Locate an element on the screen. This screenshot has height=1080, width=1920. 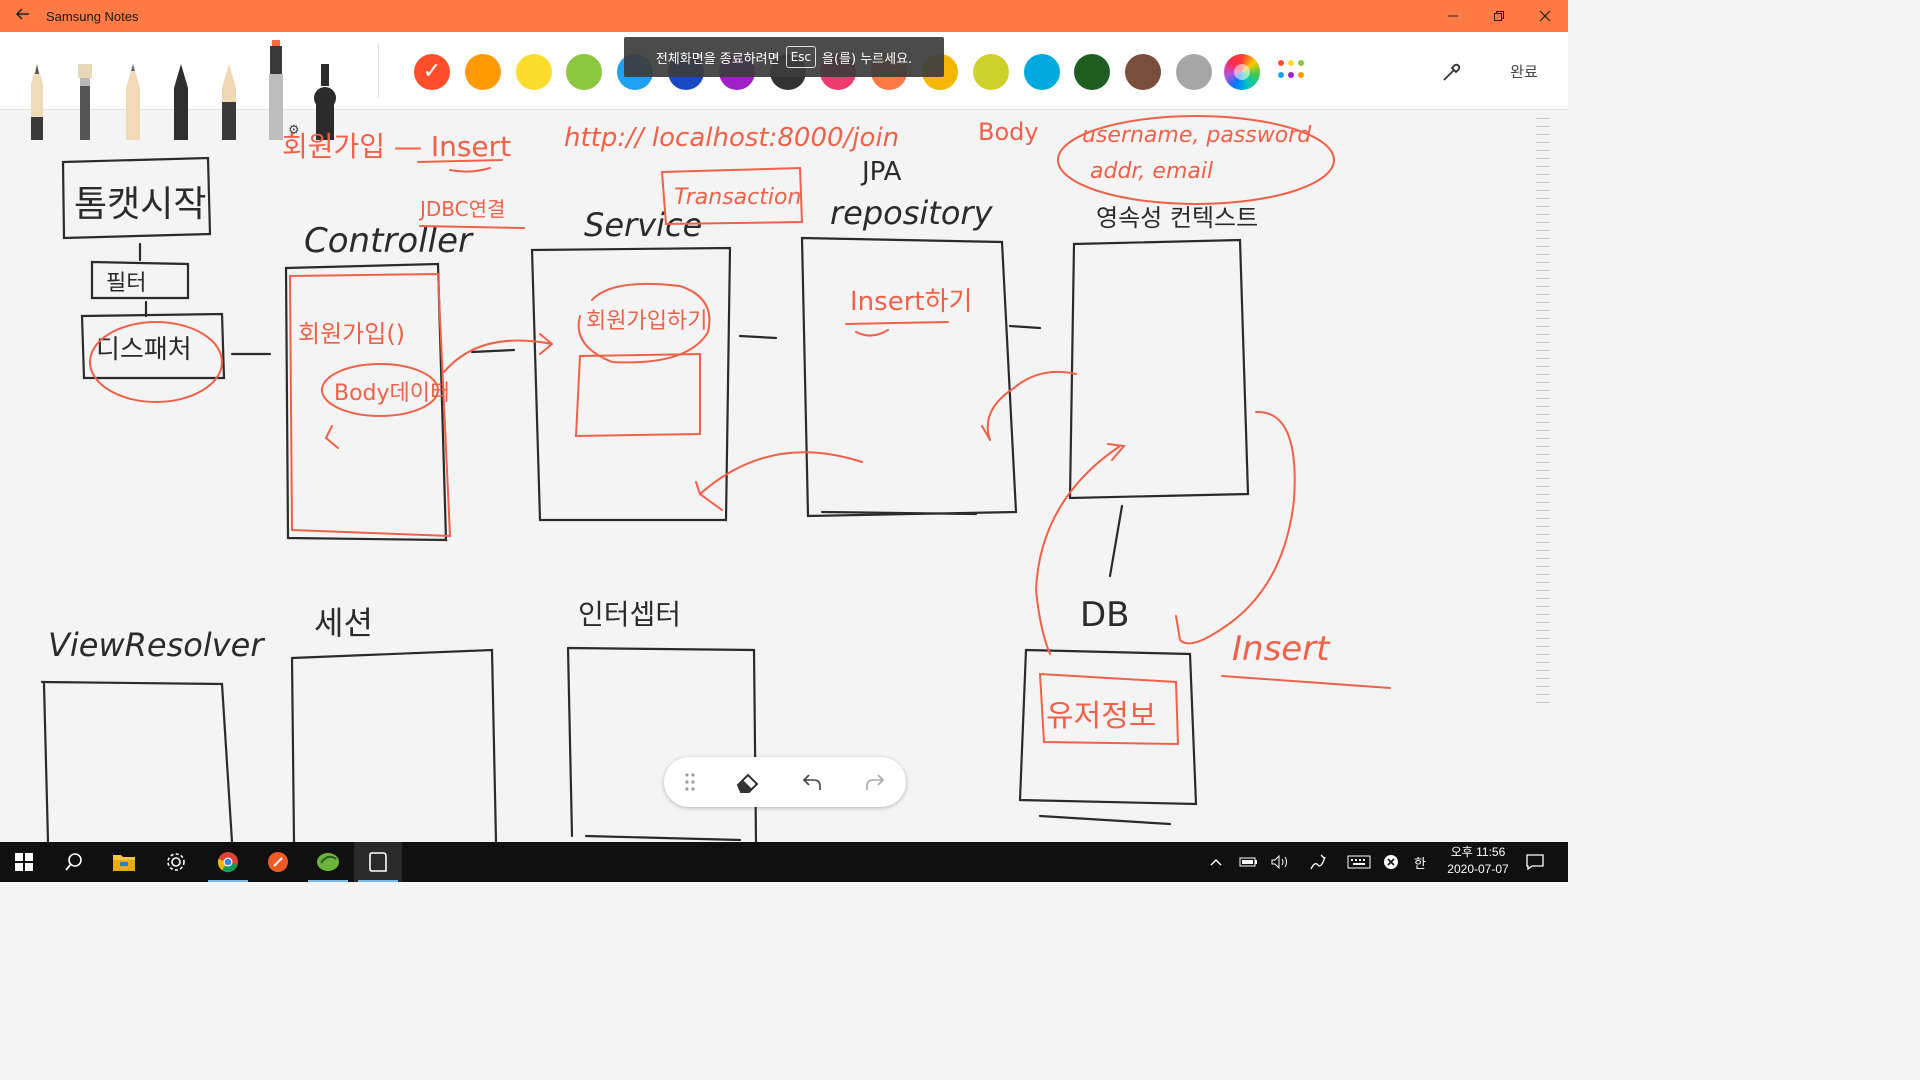
volume-icon is located at coordinates (1281, 862).